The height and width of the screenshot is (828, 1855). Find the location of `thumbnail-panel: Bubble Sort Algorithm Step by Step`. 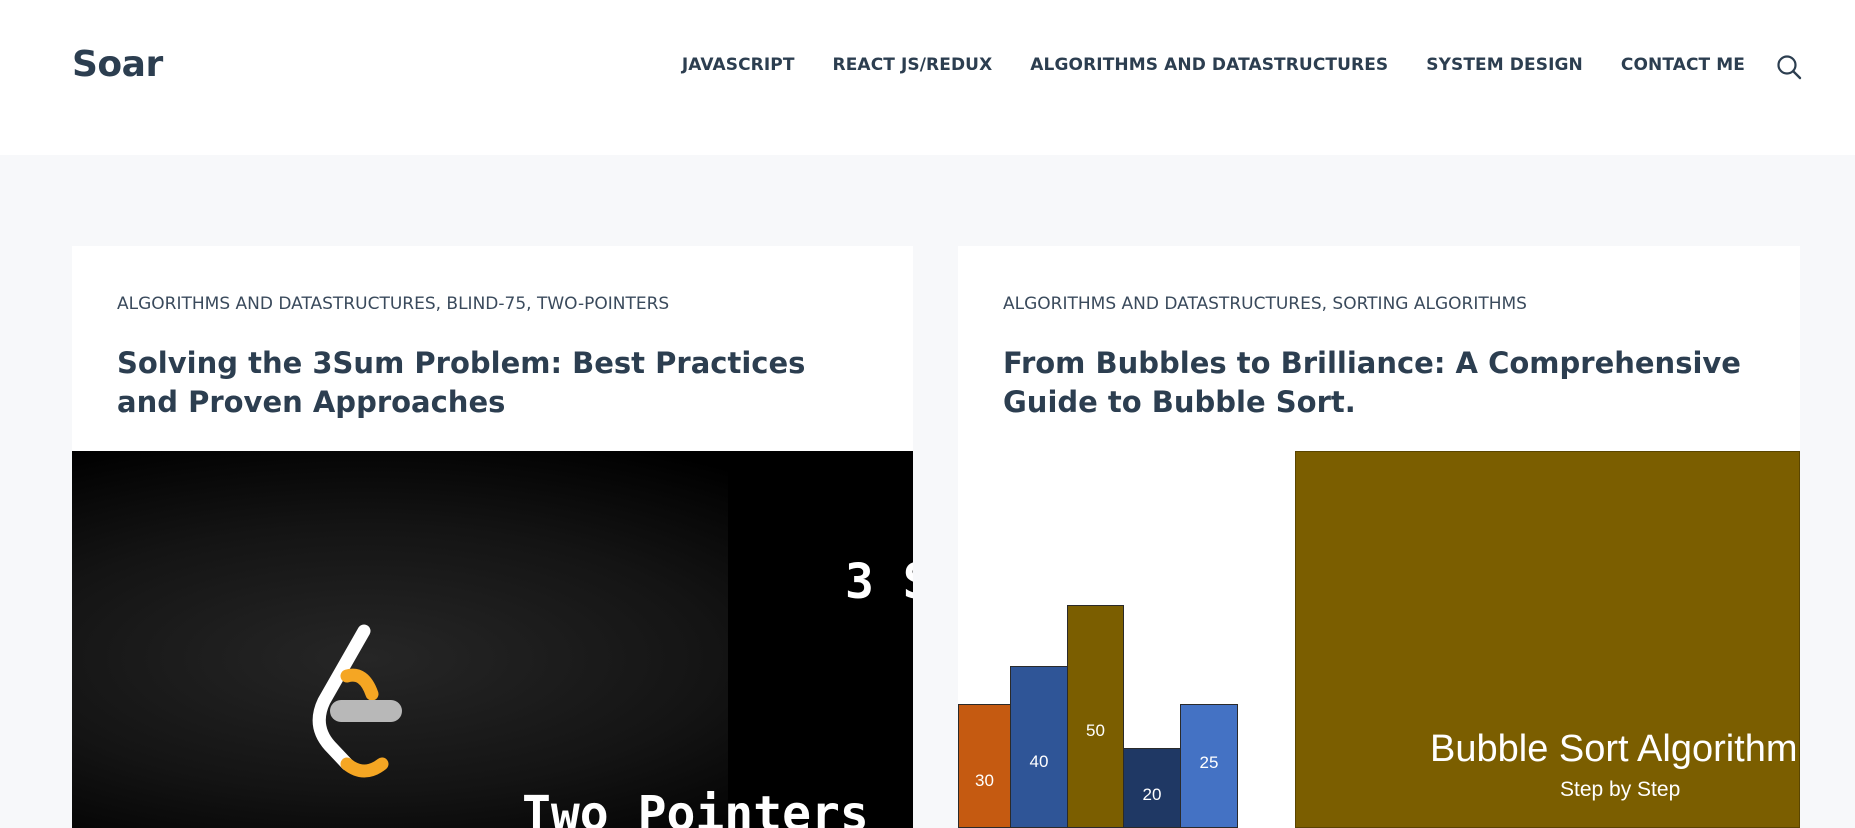

thumbnail-panel: Bubble Sort Algorithm Step by Step is located at coordinates (1547, 639).